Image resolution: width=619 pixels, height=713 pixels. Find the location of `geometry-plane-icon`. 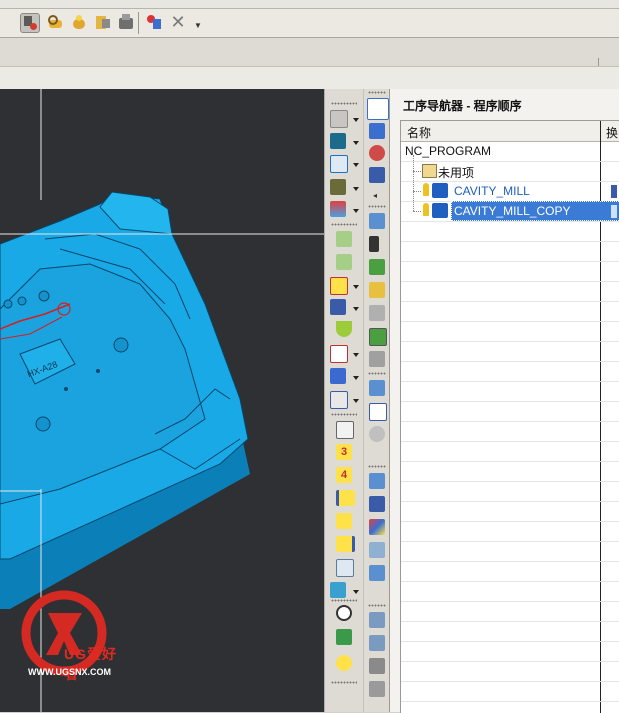

geometry-plane-icon is located at coordinates (339, 164).